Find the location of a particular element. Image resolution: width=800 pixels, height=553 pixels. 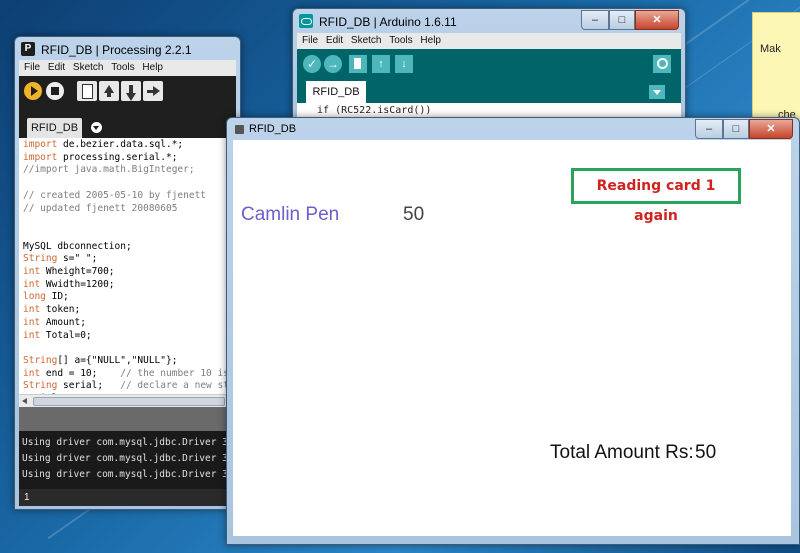

line-number: 1 is located at coordinates (27, 497).